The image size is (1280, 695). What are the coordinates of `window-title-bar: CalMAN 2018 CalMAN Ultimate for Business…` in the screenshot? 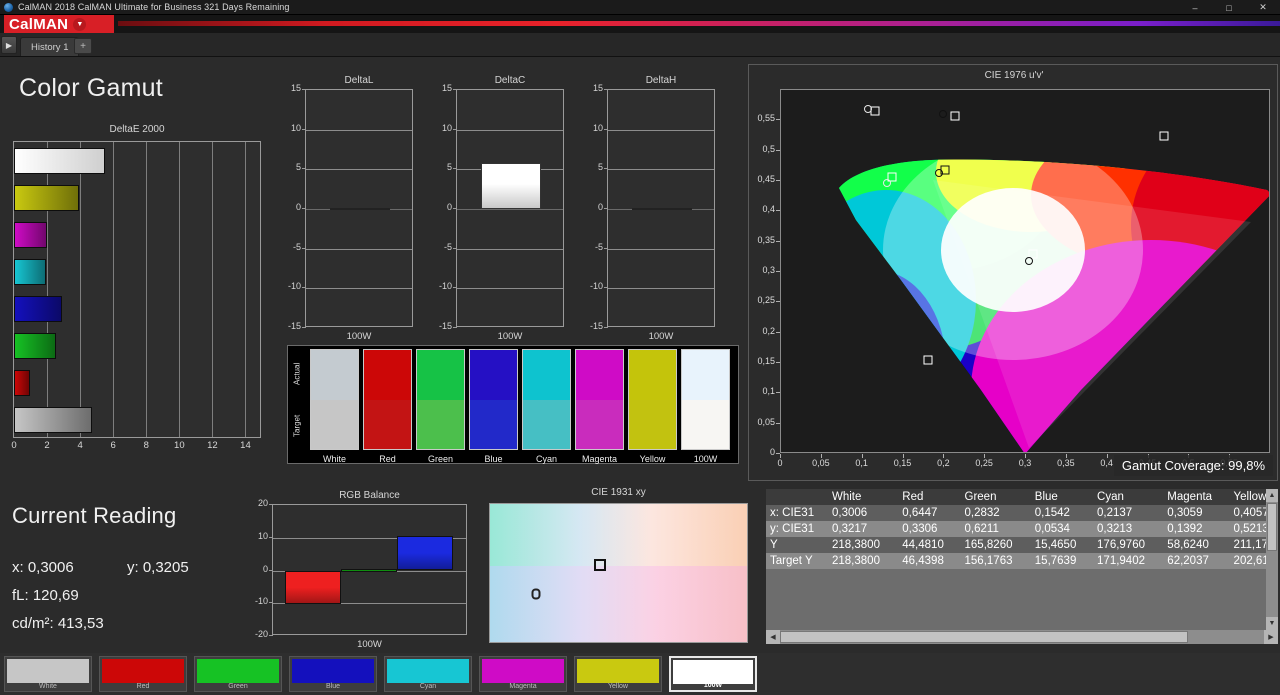 It's located at (640, 7).